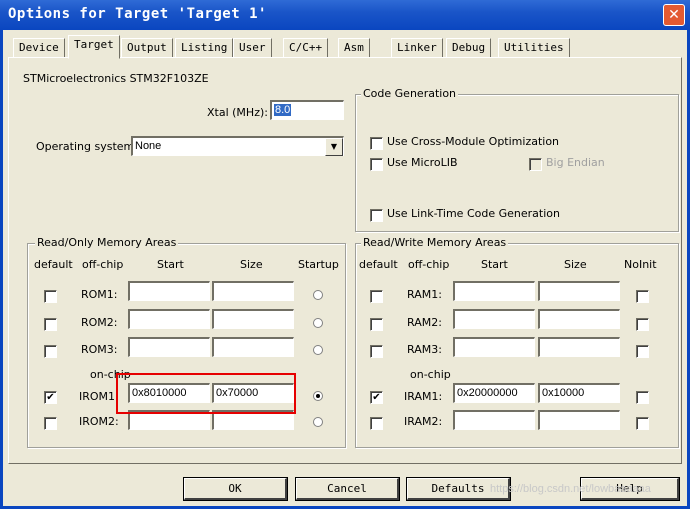  What do you see at coordinates (579, 393) in the screenshot?
I see `iram1-size-input: 0x10000` at bounding box center [579, 393].